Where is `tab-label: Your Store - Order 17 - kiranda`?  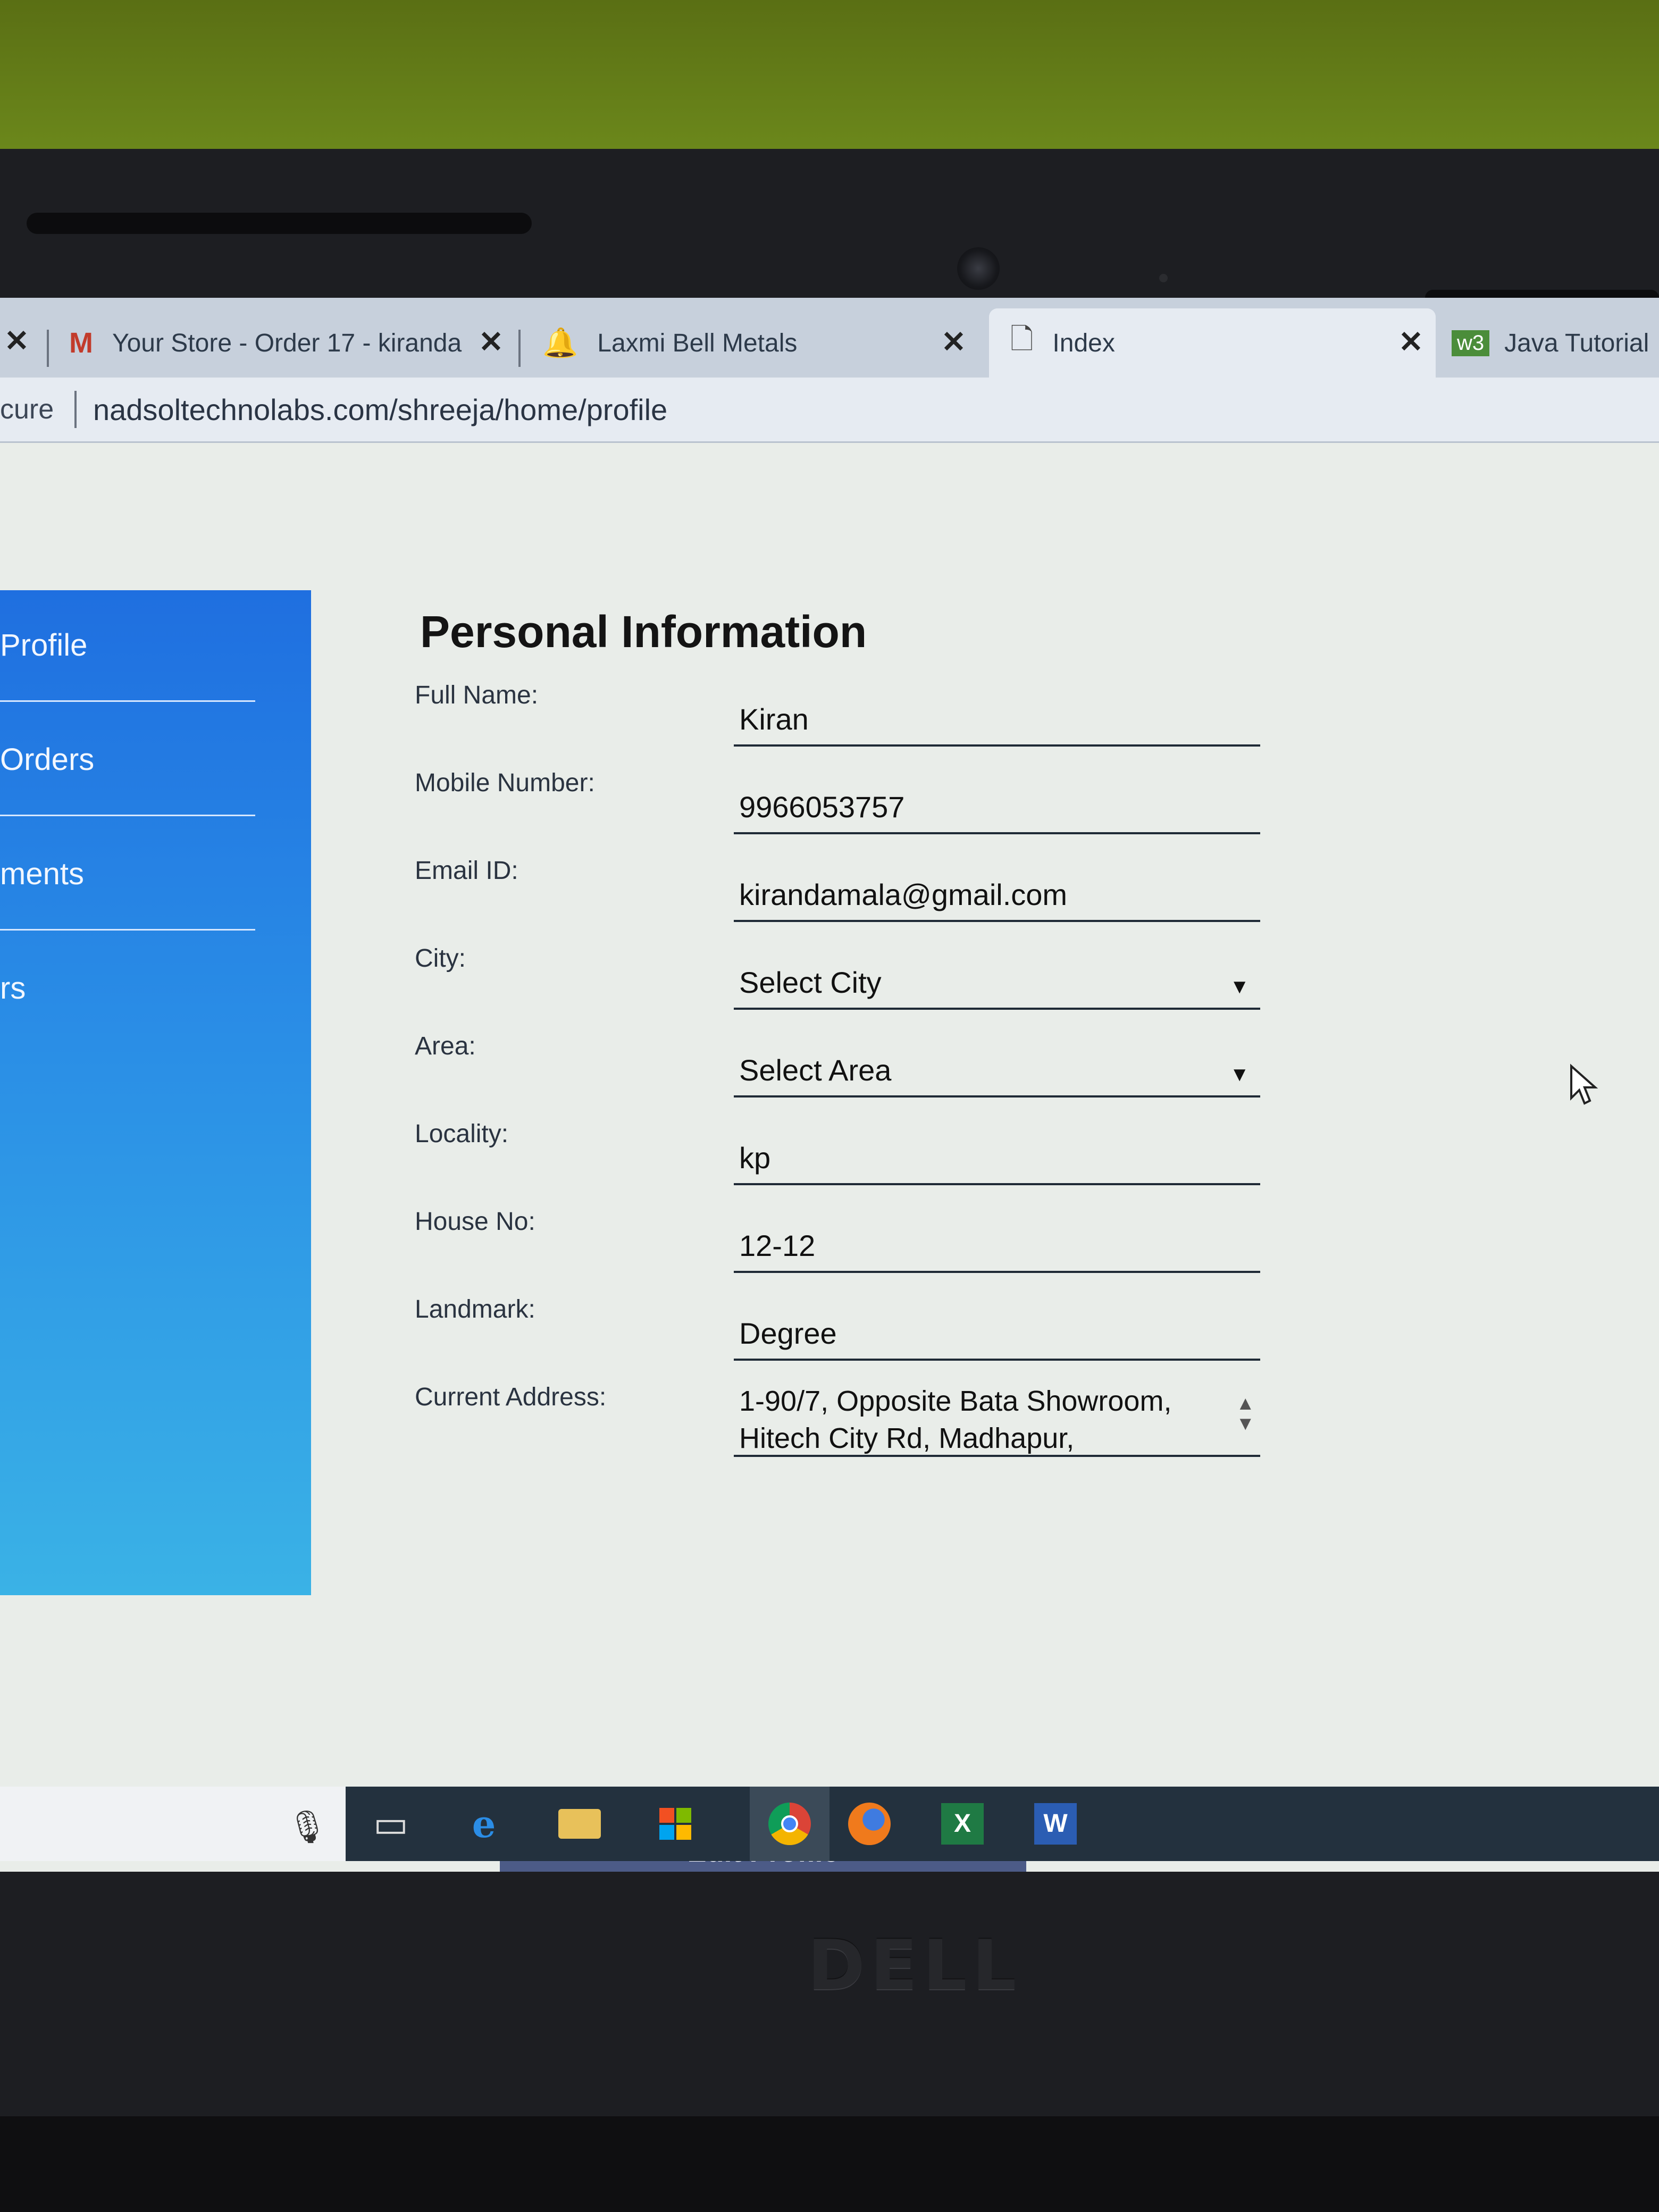 tab-label: Your Store - Order 17 - kiranda is located at coordinates (287, 343).